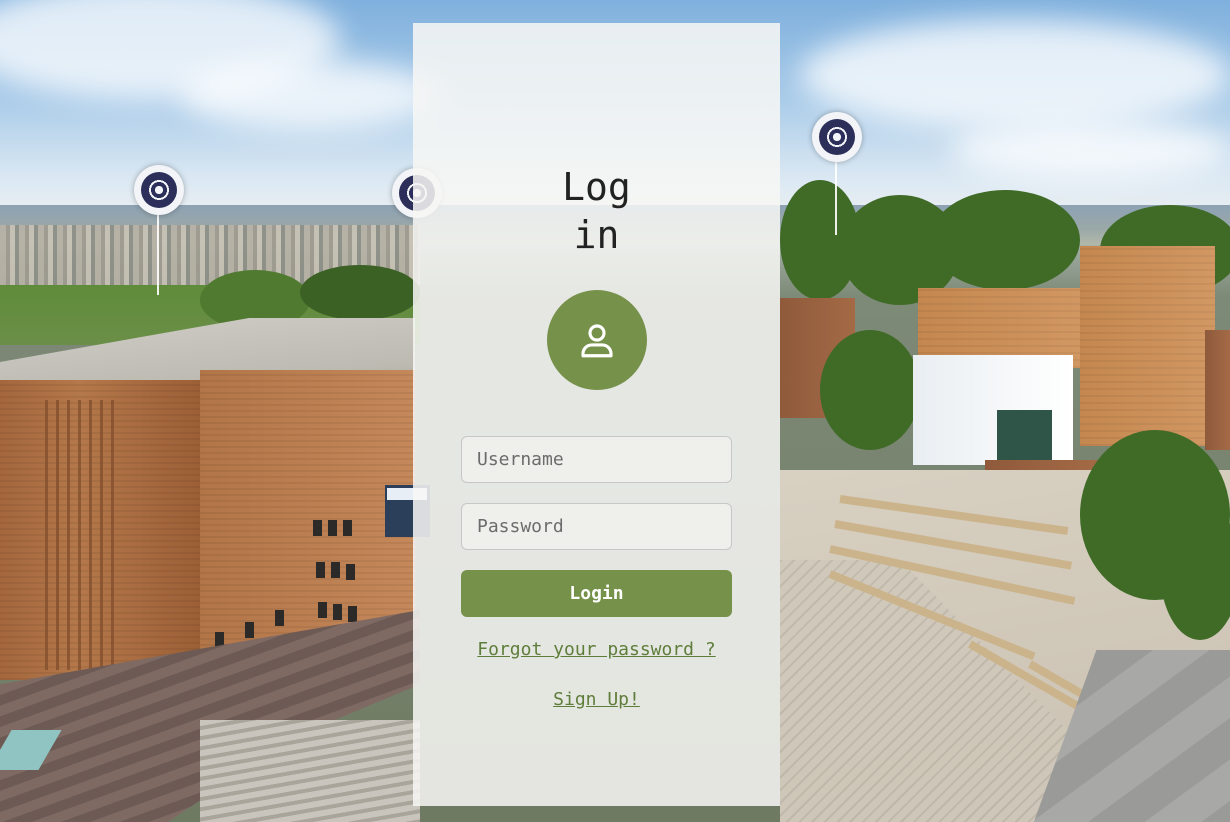 The image size is (1230, 822). Describe the element at coordinates (596, 526) in the screenshot. I see `password-input` at that location.